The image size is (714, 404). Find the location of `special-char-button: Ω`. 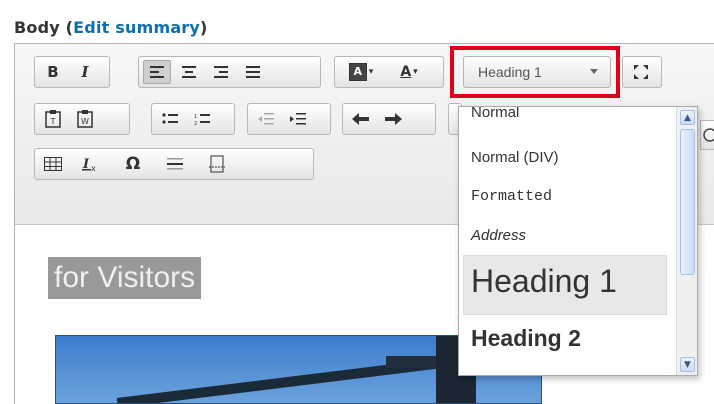

special-char-button: Ω is located at coordinates (133, 164).